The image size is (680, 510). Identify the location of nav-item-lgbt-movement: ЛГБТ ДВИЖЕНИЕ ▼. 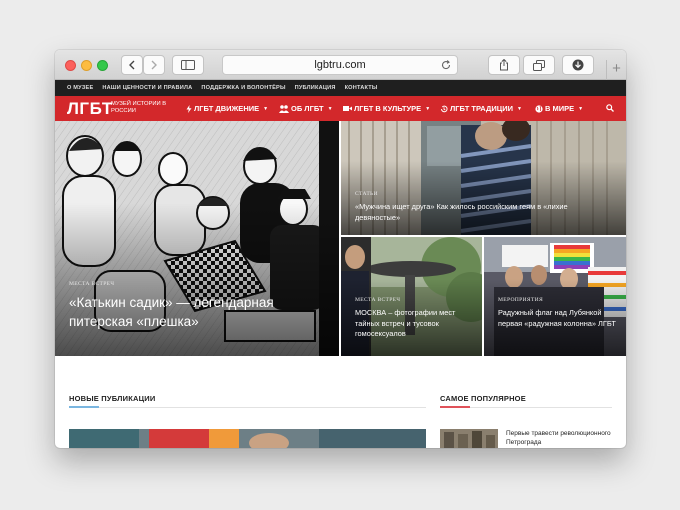
(227, 108).